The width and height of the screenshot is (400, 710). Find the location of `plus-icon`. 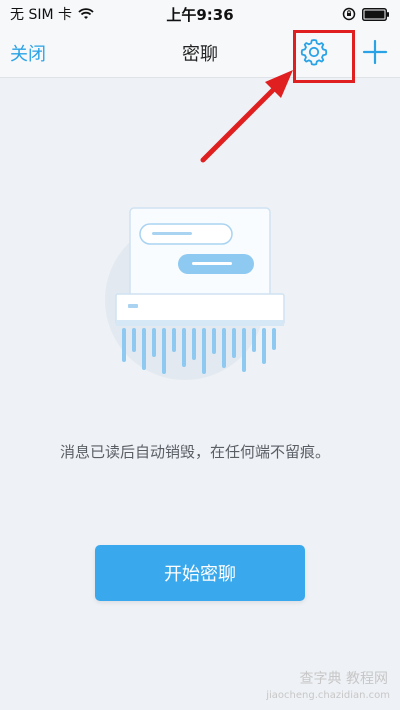

plus-icon is located at coordinates (375, 52).